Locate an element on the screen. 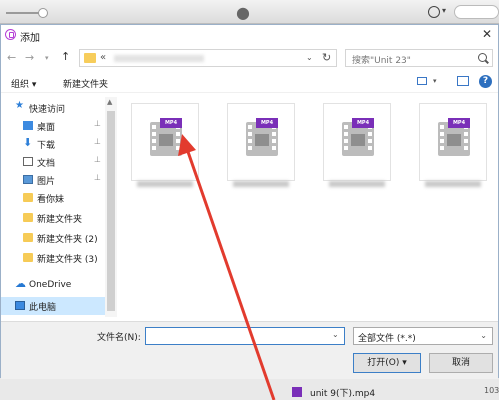 The image size is (499, 400). refresh-icon: ↻ is located at coordinates (326, 57).